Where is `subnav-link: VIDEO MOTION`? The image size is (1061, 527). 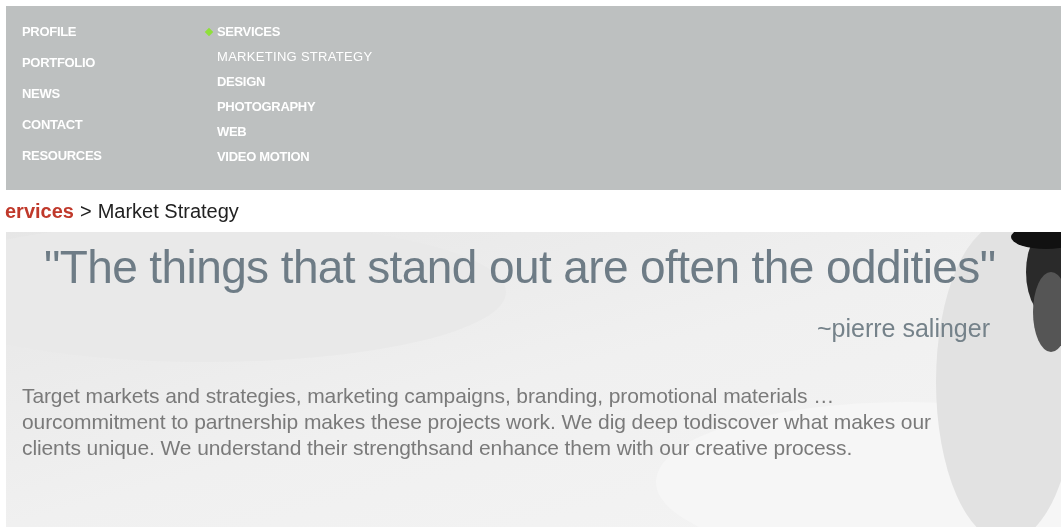 subnav-link: VIDEO MOTION is located at coordinates (295, 156).